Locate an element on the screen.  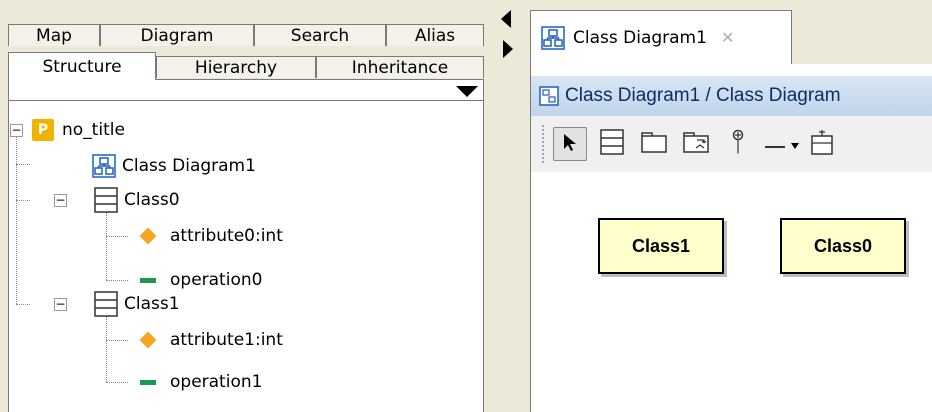
tree-node-label: Class0 is located at coordinates (152, 200).